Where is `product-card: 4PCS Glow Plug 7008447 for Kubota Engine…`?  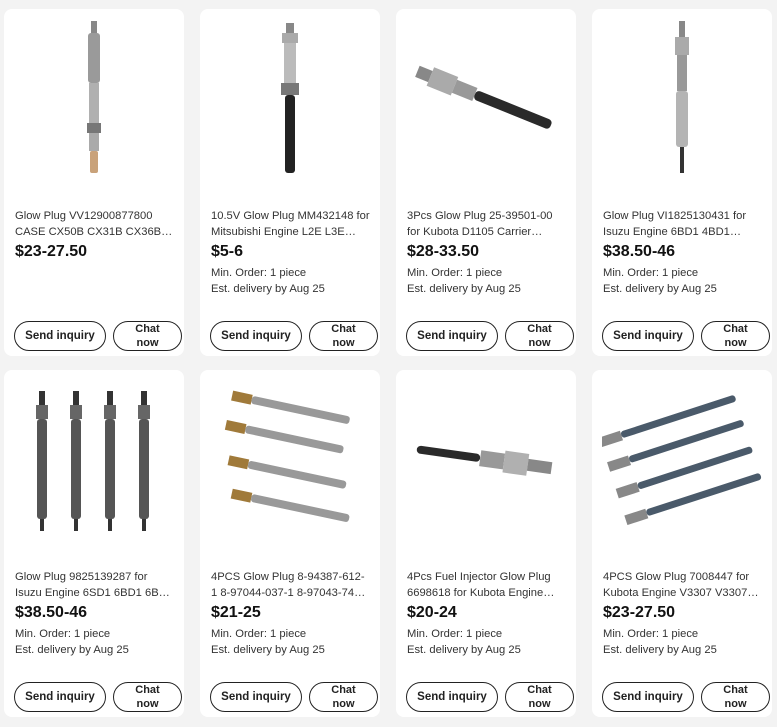 product-card: 4PCS Glow Plug 7008447 for Kubota Engine… is located at coordinates (682, 543).